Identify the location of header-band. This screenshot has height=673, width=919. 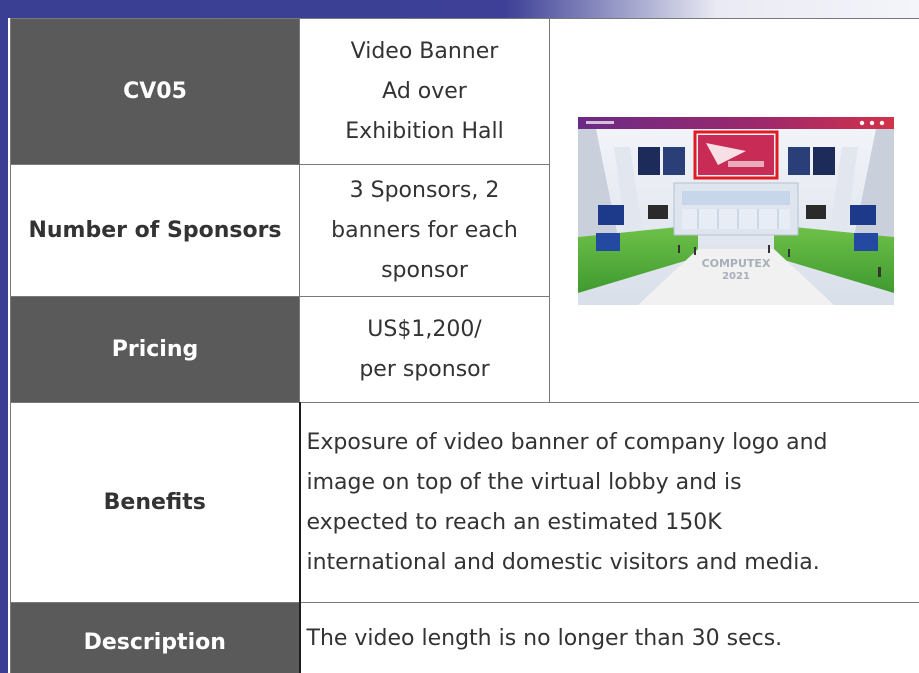
(459, 9).